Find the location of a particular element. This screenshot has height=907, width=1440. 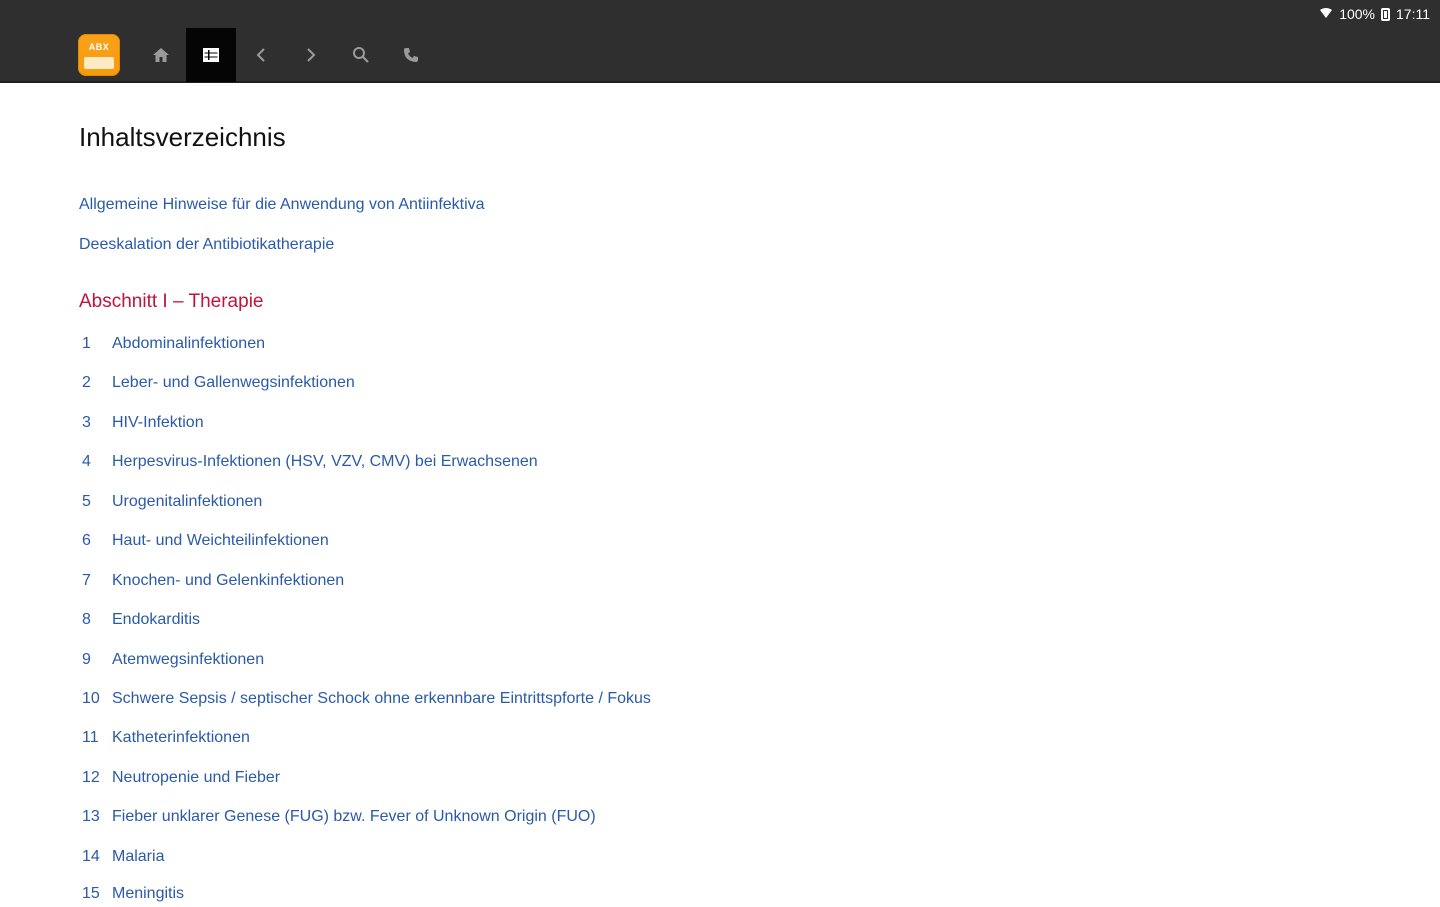

toc-item-label: Haut- und Weichteilinfektionen is located at coordinates (220, 540).